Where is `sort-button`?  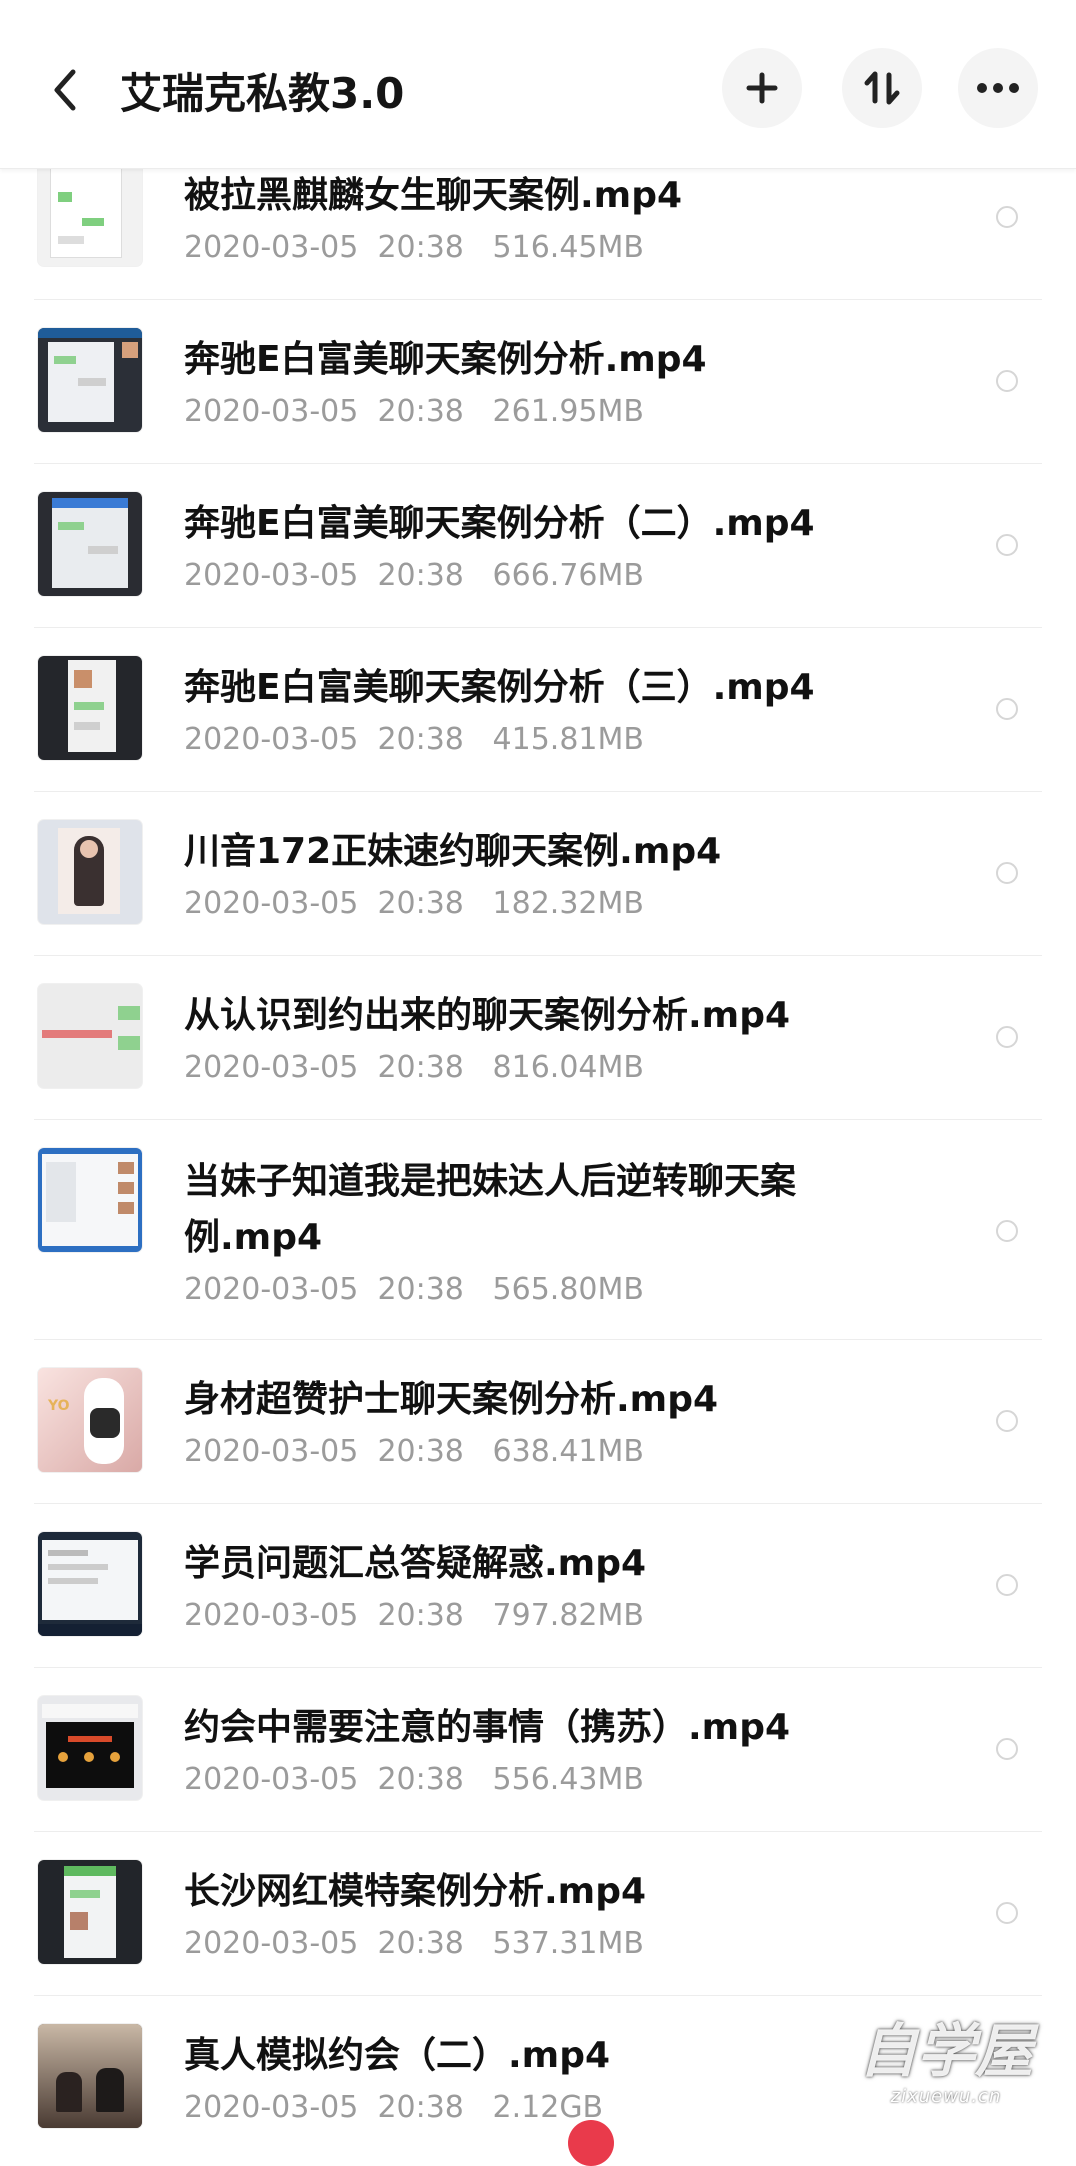 sort-button is located at coordinates (882, 88).